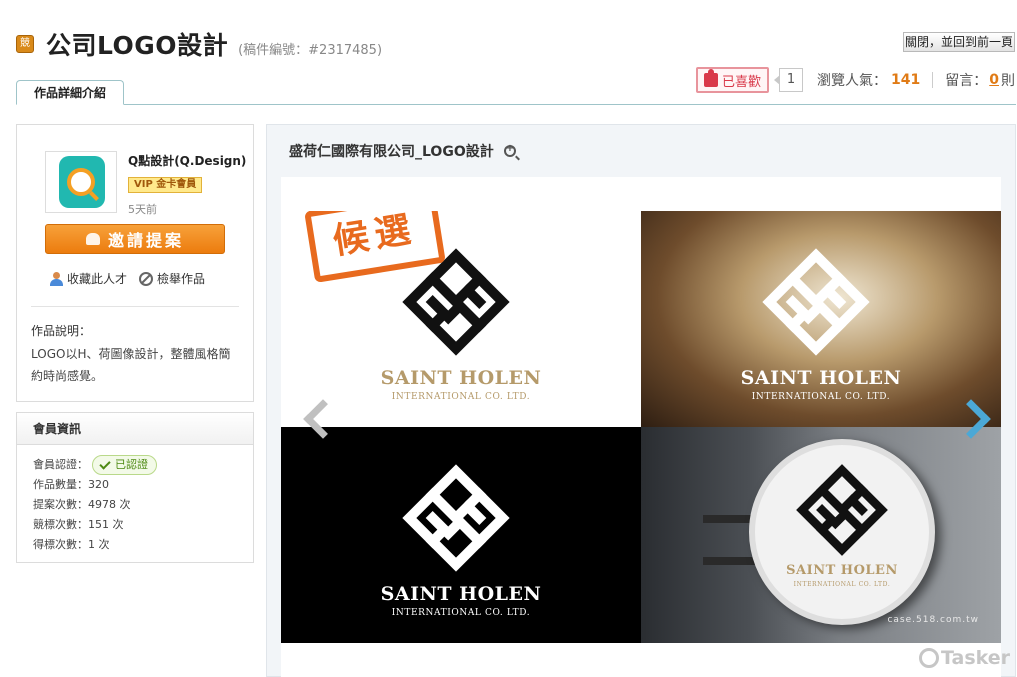 The image size is (1017, 677). What do you see at coordinates (78, 524) in the screenshot?
I see `info-row-bids: 競標次數：151 次` at bounding box center [78, 524].